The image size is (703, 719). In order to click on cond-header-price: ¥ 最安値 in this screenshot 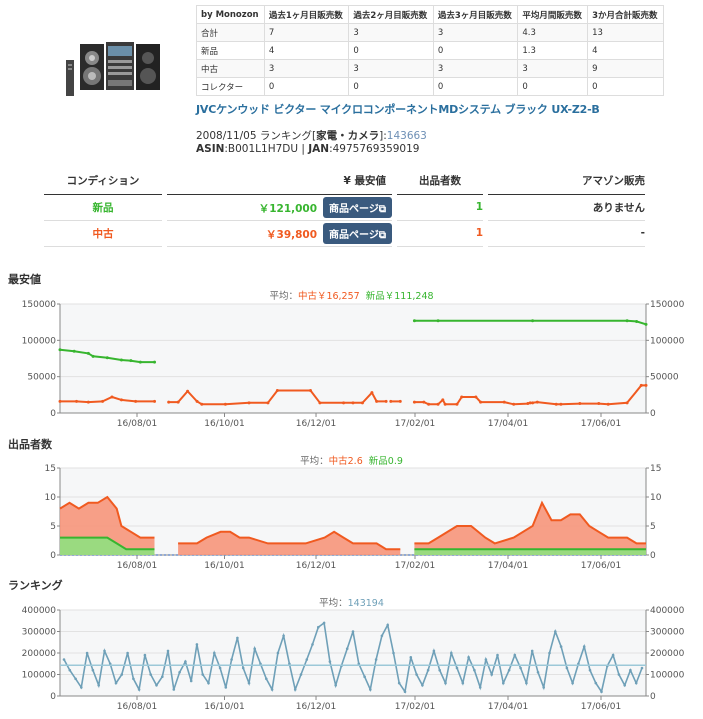, I will do `click(279, 181)`.